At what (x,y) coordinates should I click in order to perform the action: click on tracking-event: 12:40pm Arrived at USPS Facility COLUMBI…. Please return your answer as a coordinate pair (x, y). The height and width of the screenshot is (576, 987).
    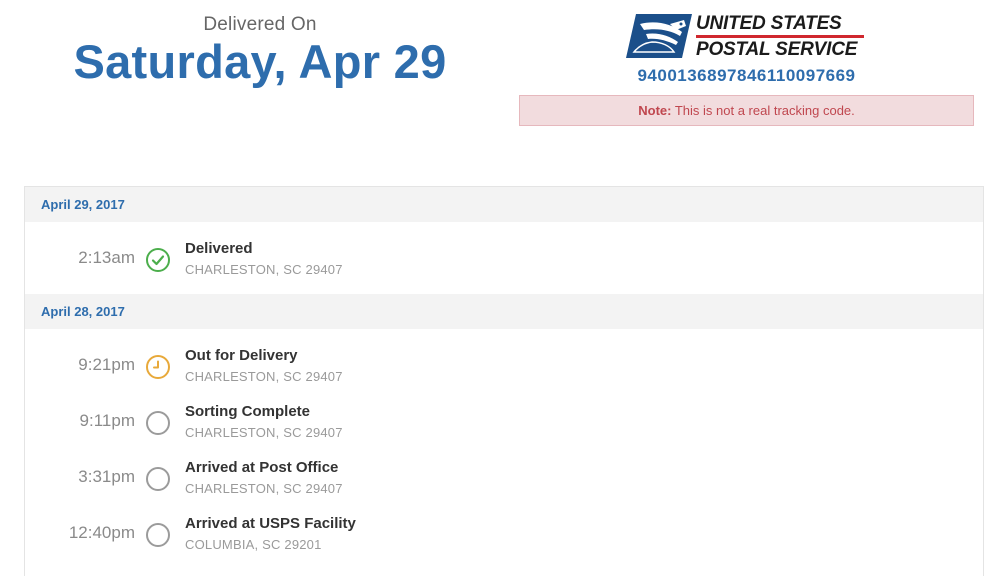
    Looking at the image, I should click on (504, 535).